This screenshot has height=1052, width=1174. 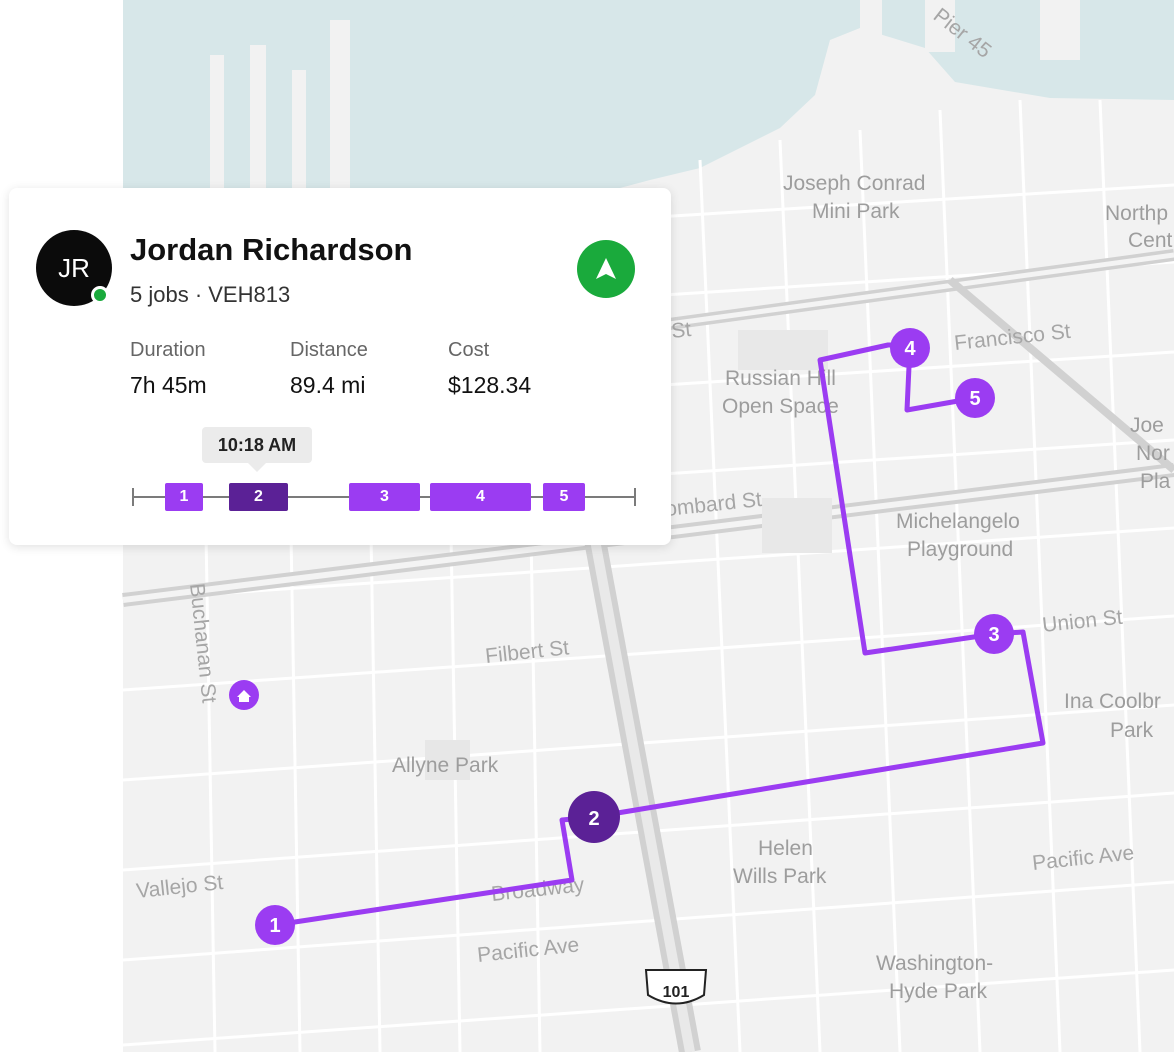 I want to click on cost-label: Cost, so click(x=469, y=350).